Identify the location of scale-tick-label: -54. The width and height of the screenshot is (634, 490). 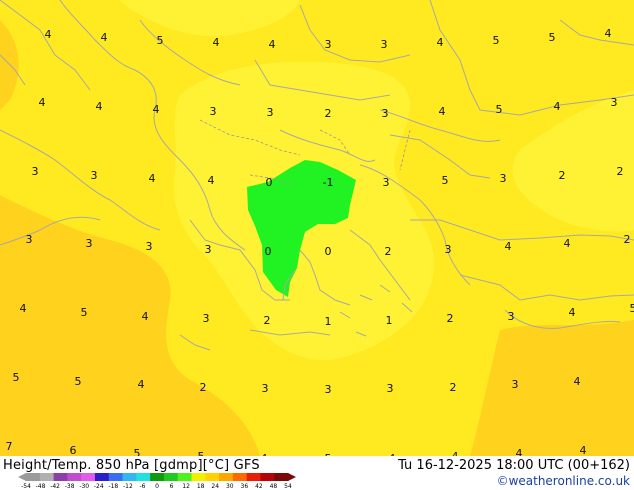
(26, 486).